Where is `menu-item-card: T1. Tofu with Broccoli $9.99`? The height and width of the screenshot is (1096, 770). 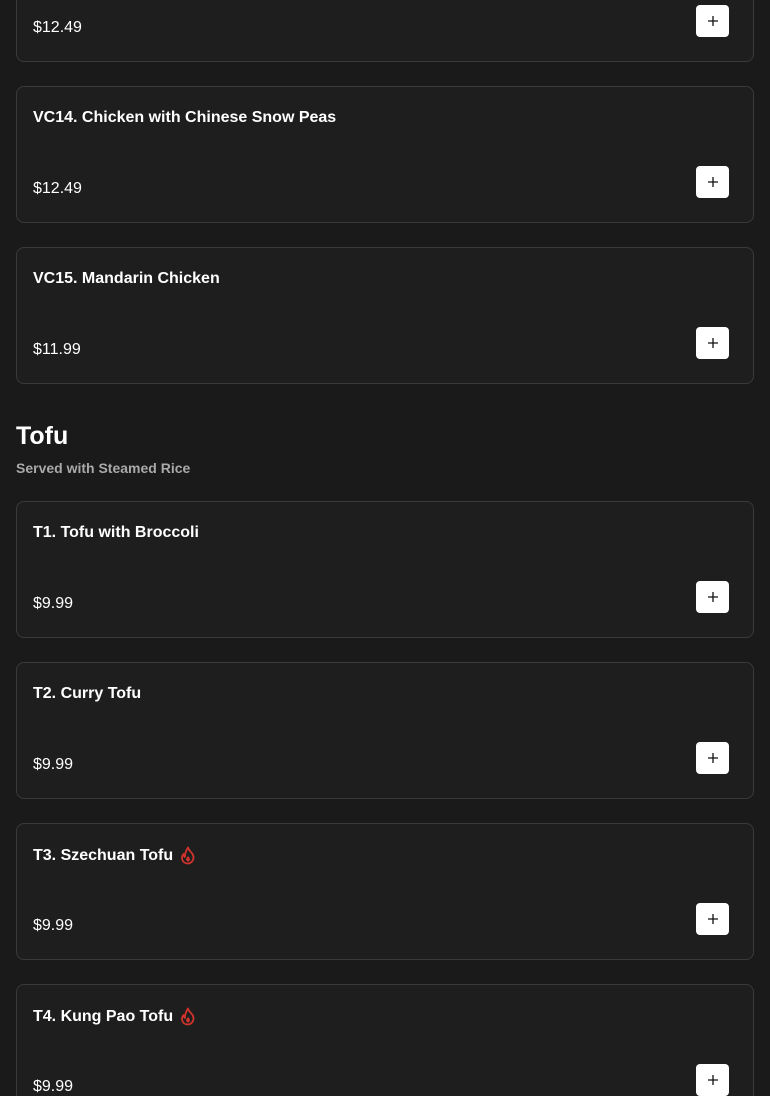 menu-item-card: T1. Tofu with Broccoli $9.99 is located at coordinates (385, 569).